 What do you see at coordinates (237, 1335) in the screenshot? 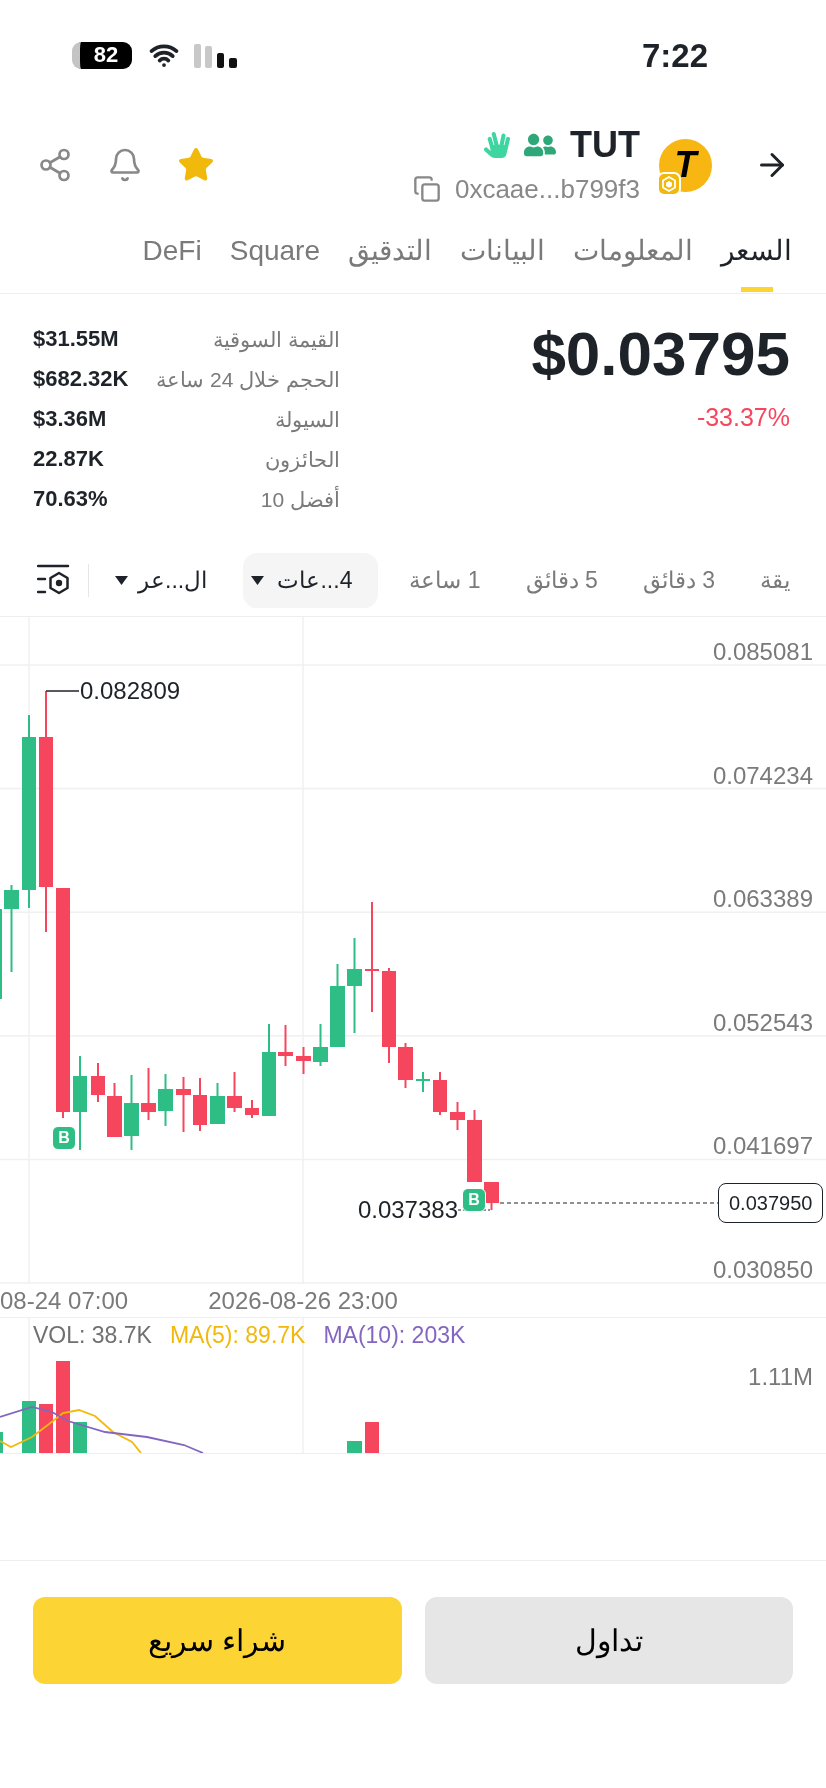
I see `legend-label: MA(5): 89.7K` at bounding box center [237, 1335].